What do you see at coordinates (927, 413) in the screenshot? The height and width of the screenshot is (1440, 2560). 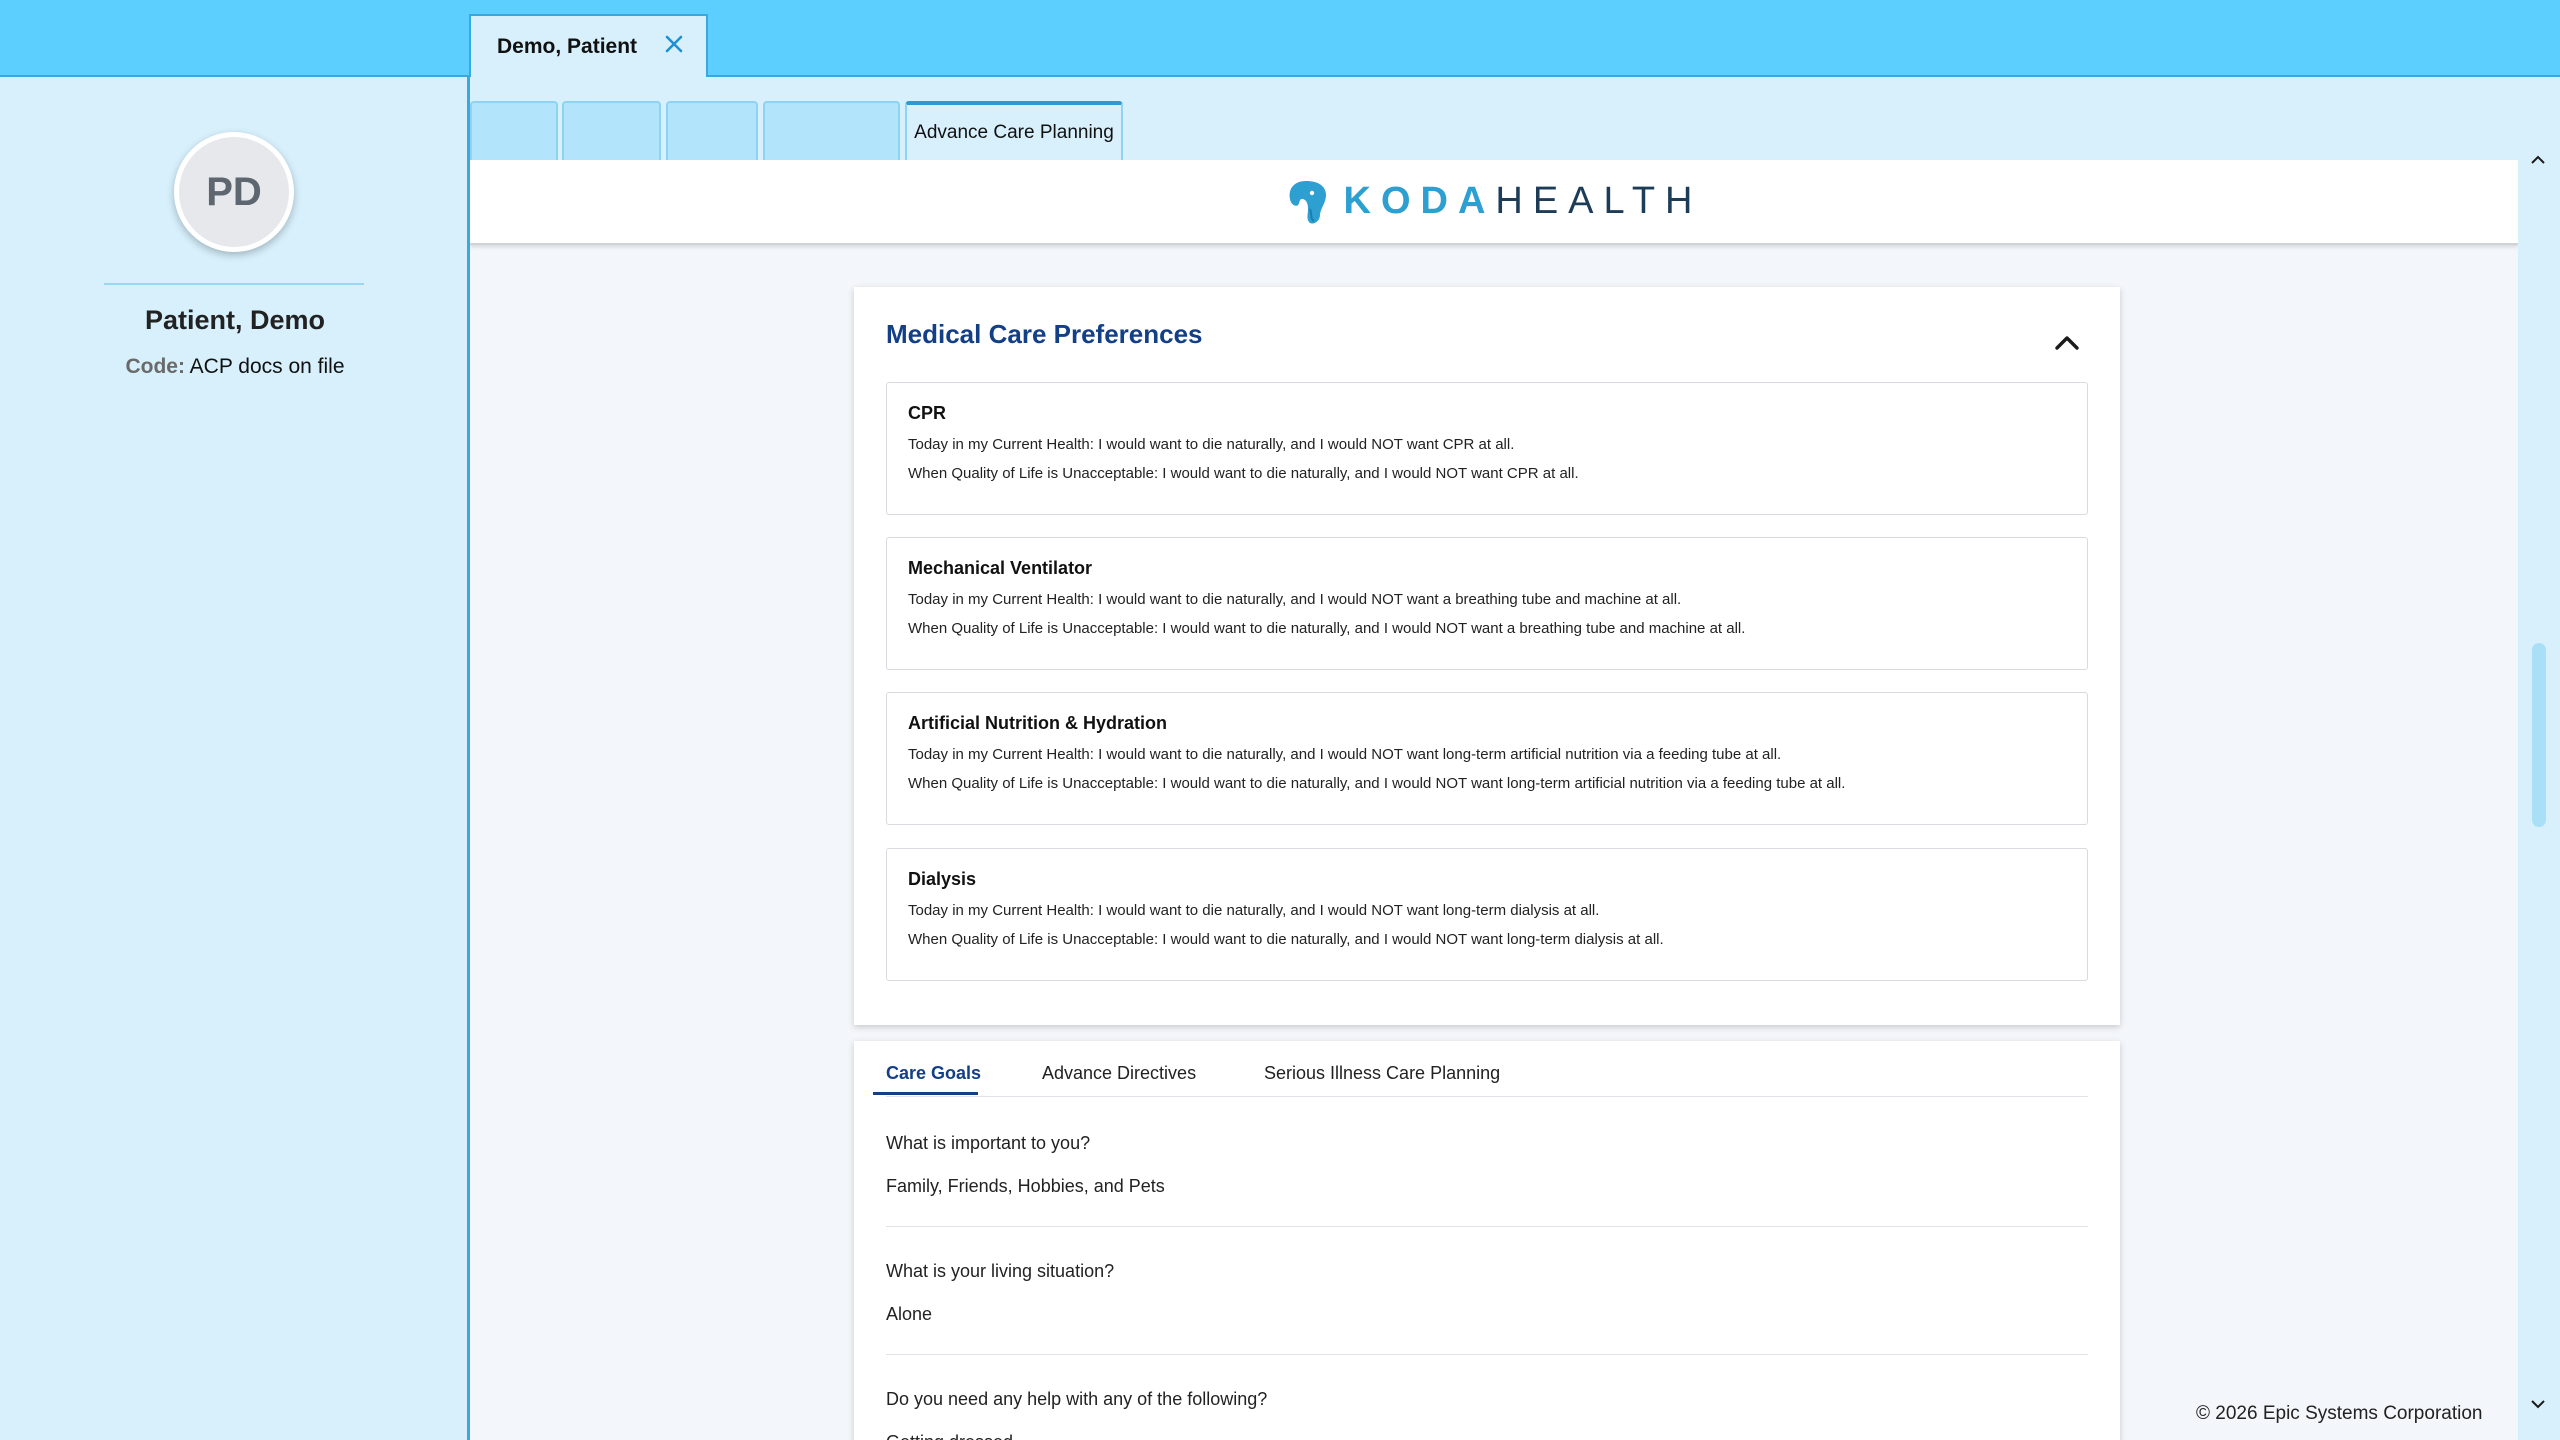 I see `preference-title: CPR` at bounding box center [927, 413].